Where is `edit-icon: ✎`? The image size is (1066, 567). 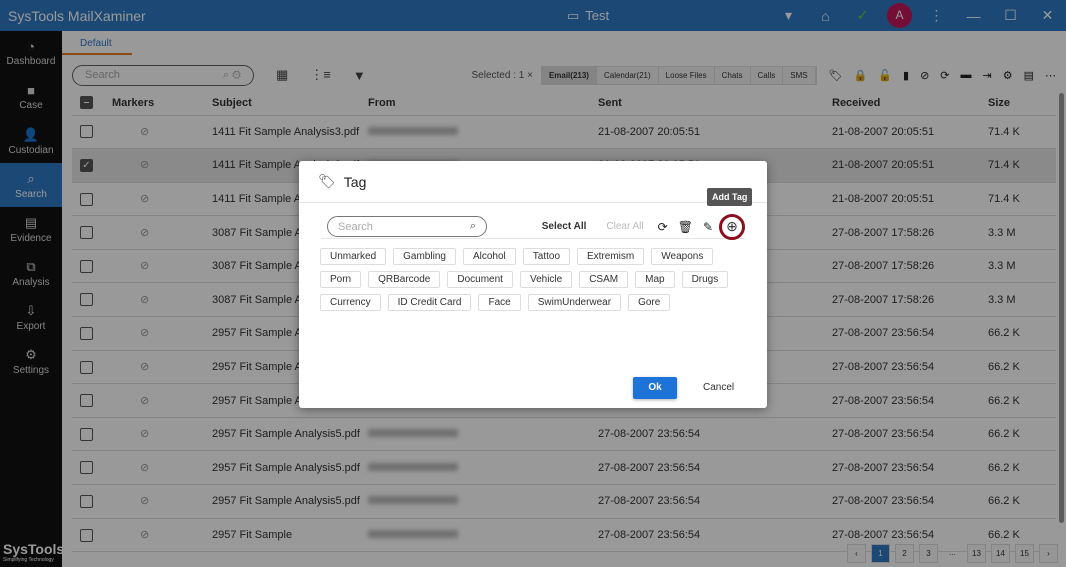
edit-icon: ✎ is located at coordinates (708, 227).